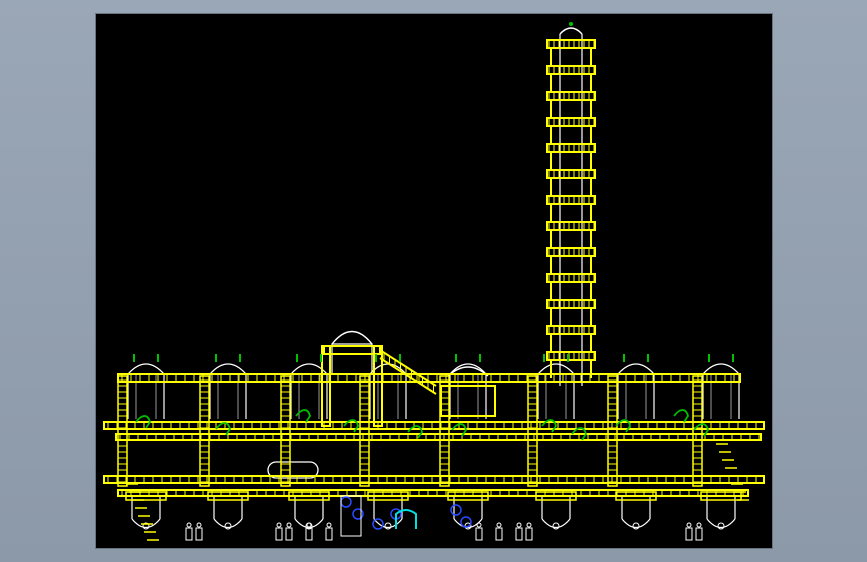  Describe the element at coordinates (352, 359) in the screenshot. I see `central-vessel-shell` at that location.